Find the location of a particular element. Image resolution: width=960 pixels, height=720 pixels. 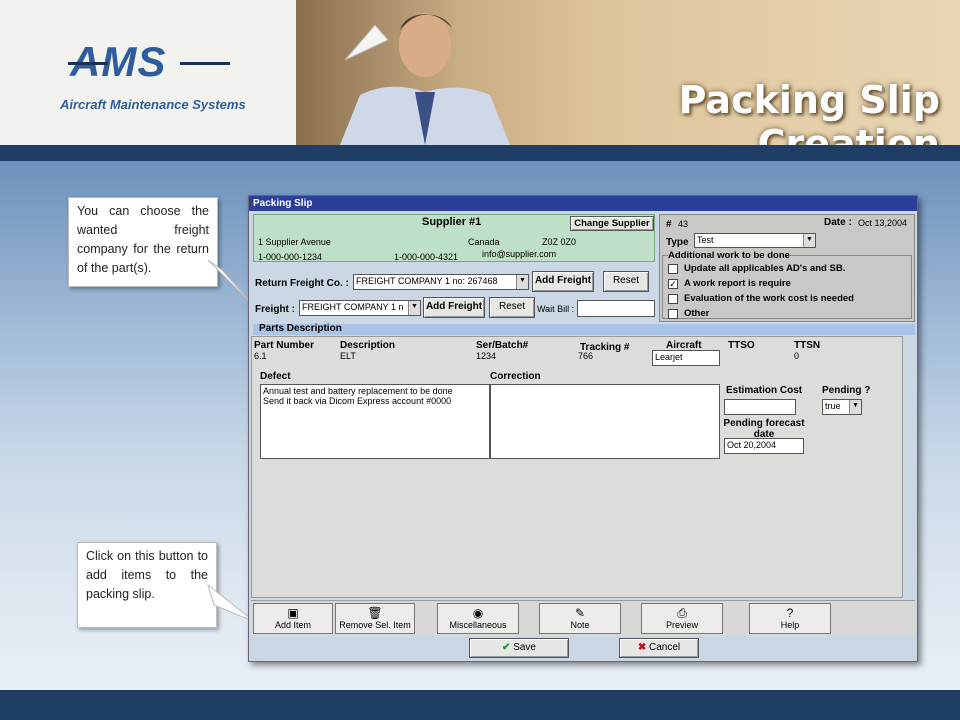

aircraft-input: Learjet is located at coordinates (686, 358).